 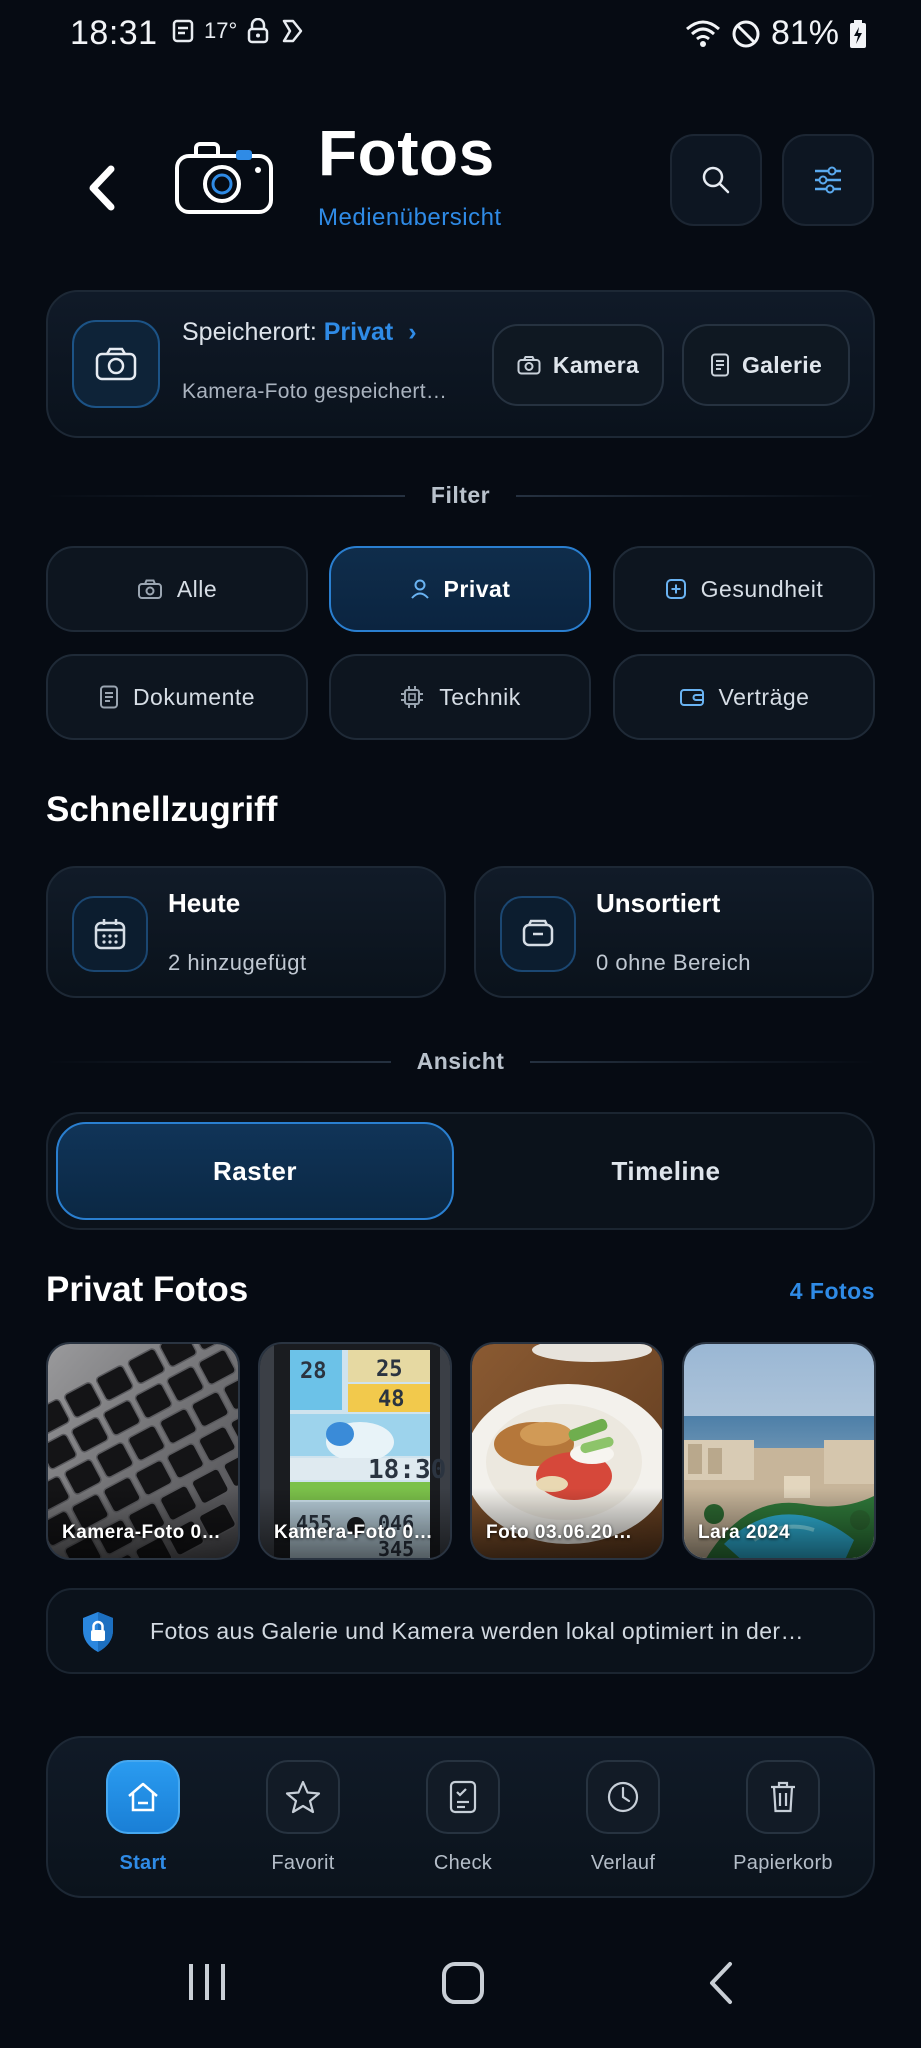 I want to click on bottom-navigation: Start Favorit Check Verlauf Papierkorb, so click(x=460, y=1817).